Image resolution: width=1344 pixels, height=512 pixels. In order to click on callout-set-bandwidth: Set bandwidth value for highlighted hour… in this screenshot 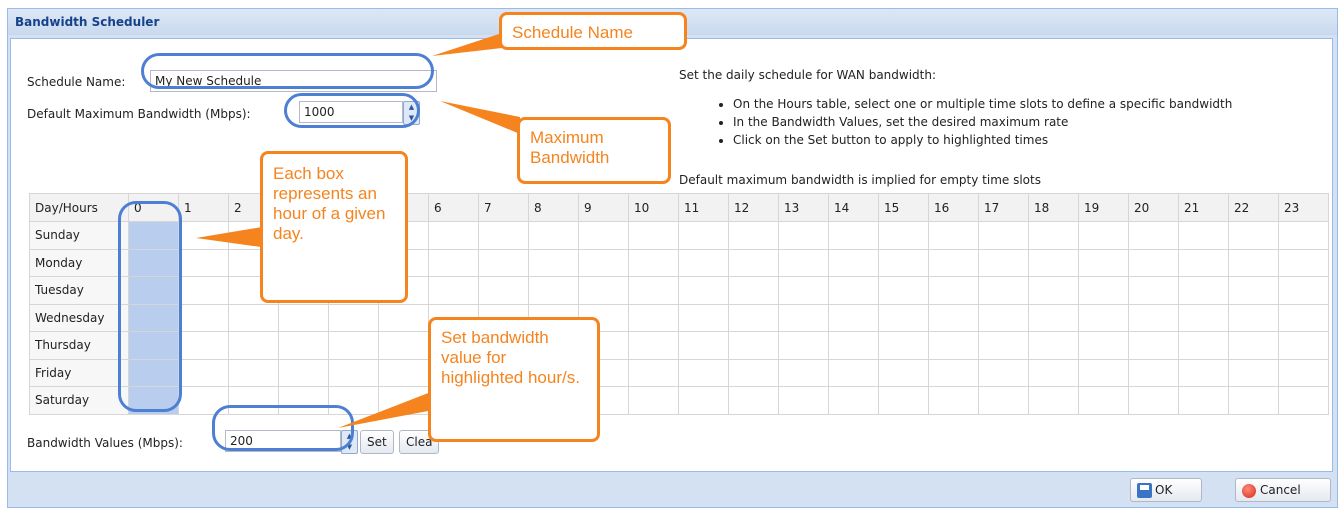, I will do `click(514, 379)`.